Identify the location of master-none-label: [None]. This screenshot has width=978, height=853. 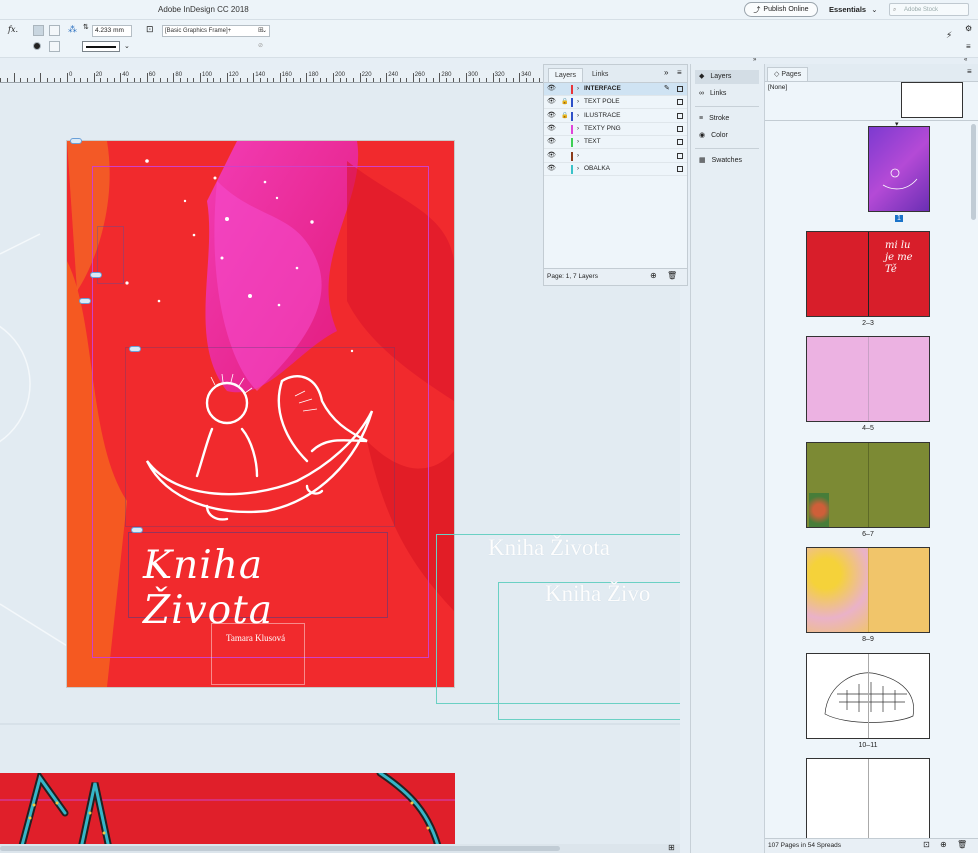
(777, 87).